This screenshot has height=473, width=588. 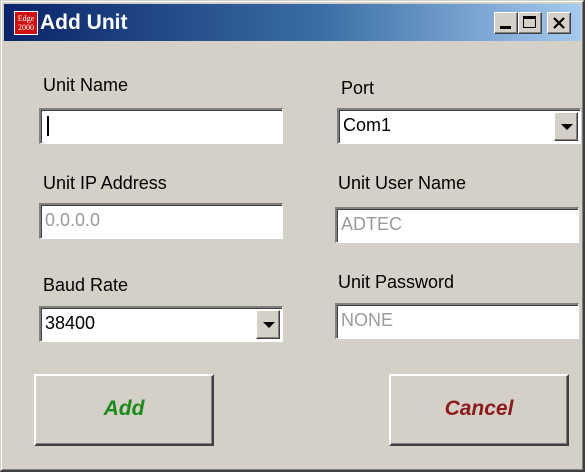 I want to click on app-icon-line-1: Edge, so click(x=26, y=18).